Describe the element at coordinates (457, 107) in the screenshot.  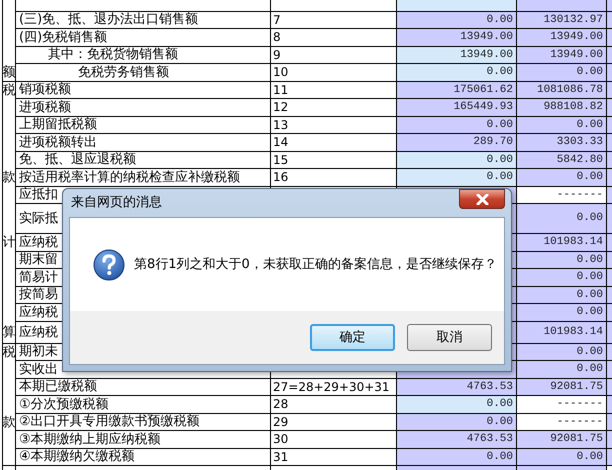
I see `table-cell: 165449.93` at that location.